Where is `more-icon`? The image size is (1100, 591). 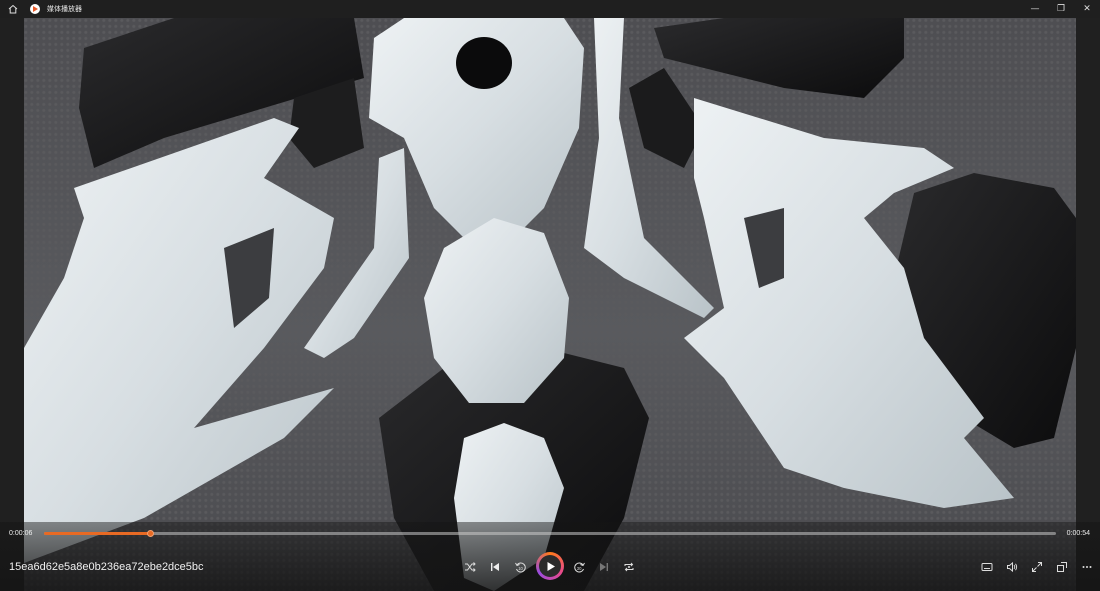
more-icon is located at coordinates (1087, 567).